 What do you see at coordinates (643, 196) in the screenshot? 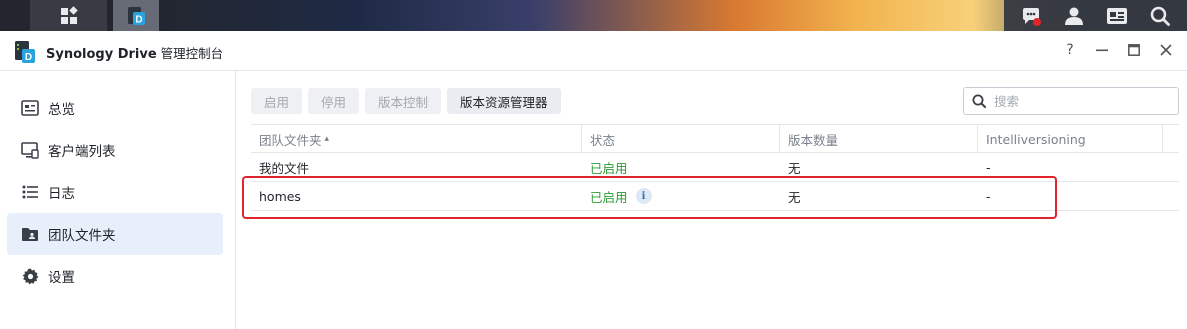
I see `info-icon: i` at bounding box center [643, 196].